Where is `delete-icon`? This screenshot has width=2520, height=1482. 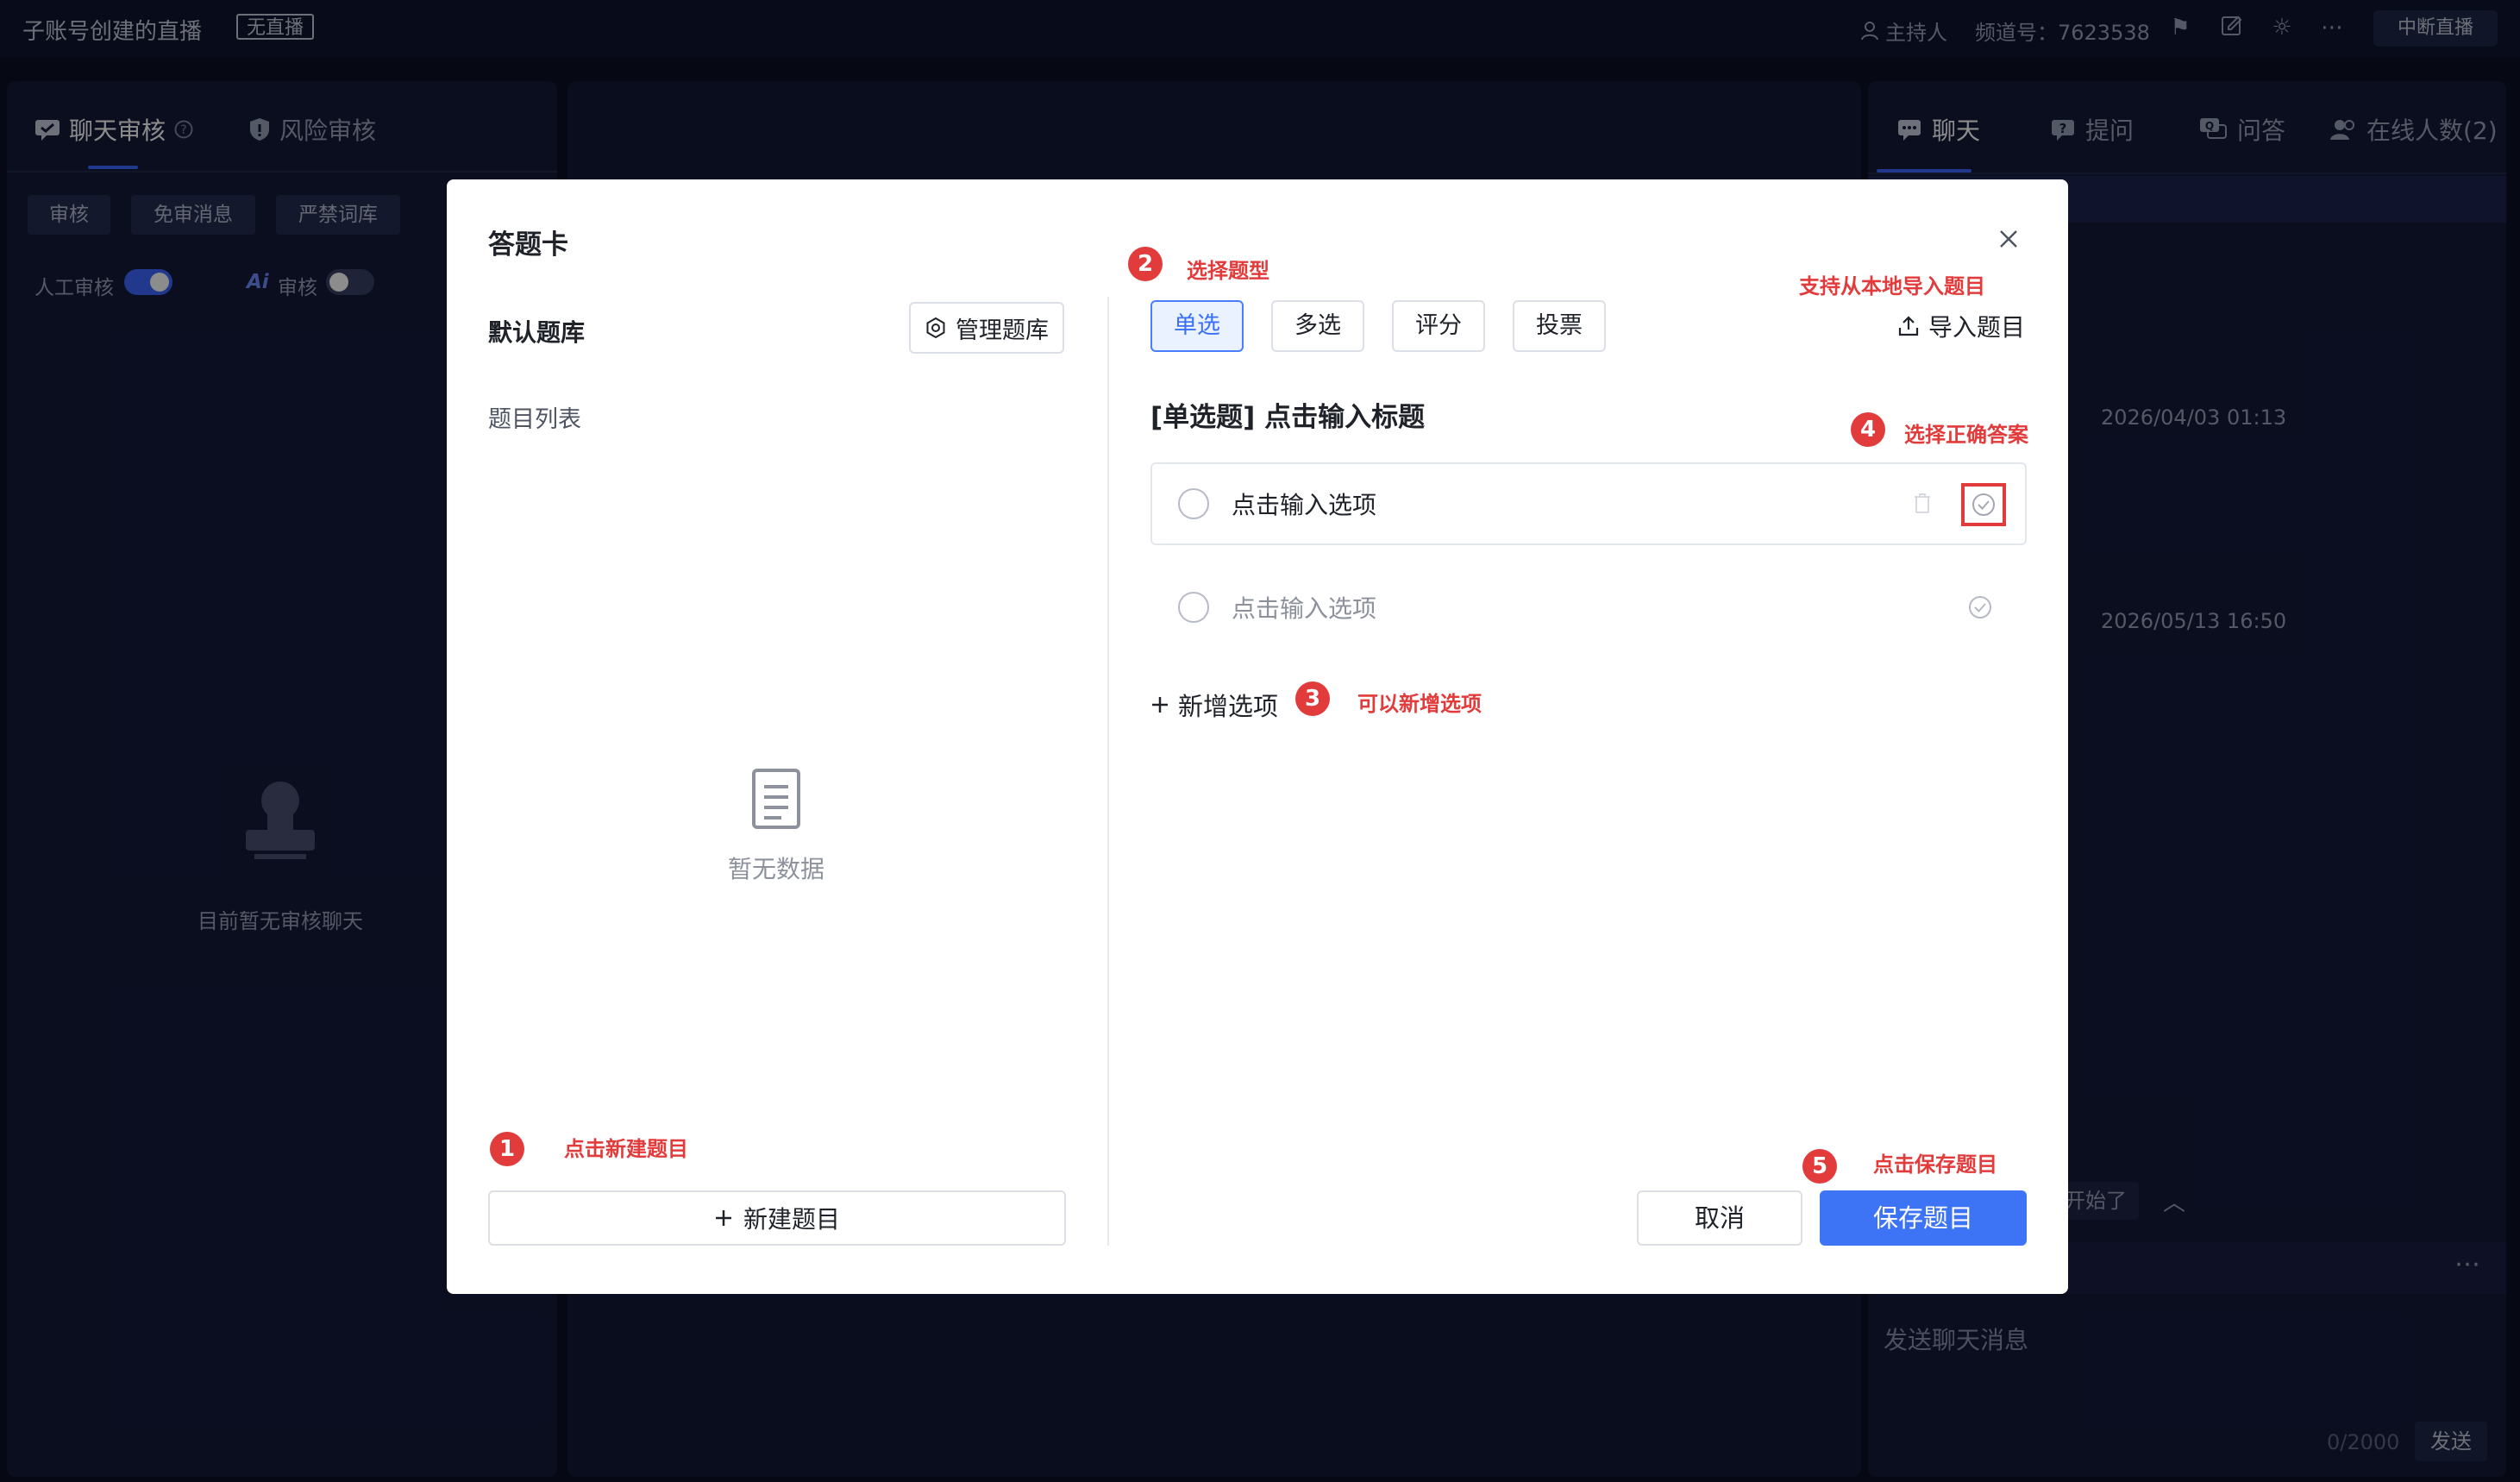 delete-icon is located at coordinates (1922, 503).